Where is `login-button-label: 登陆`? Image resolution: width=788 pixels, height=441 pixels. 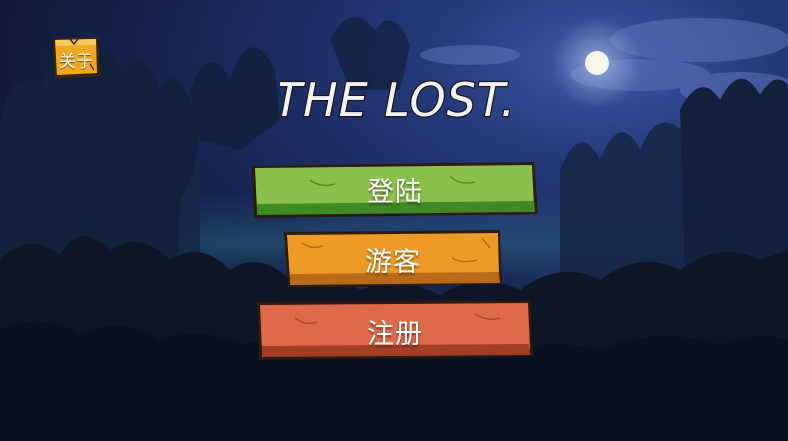
login-button-label: 登陆 is located at coordinates (395, 192).